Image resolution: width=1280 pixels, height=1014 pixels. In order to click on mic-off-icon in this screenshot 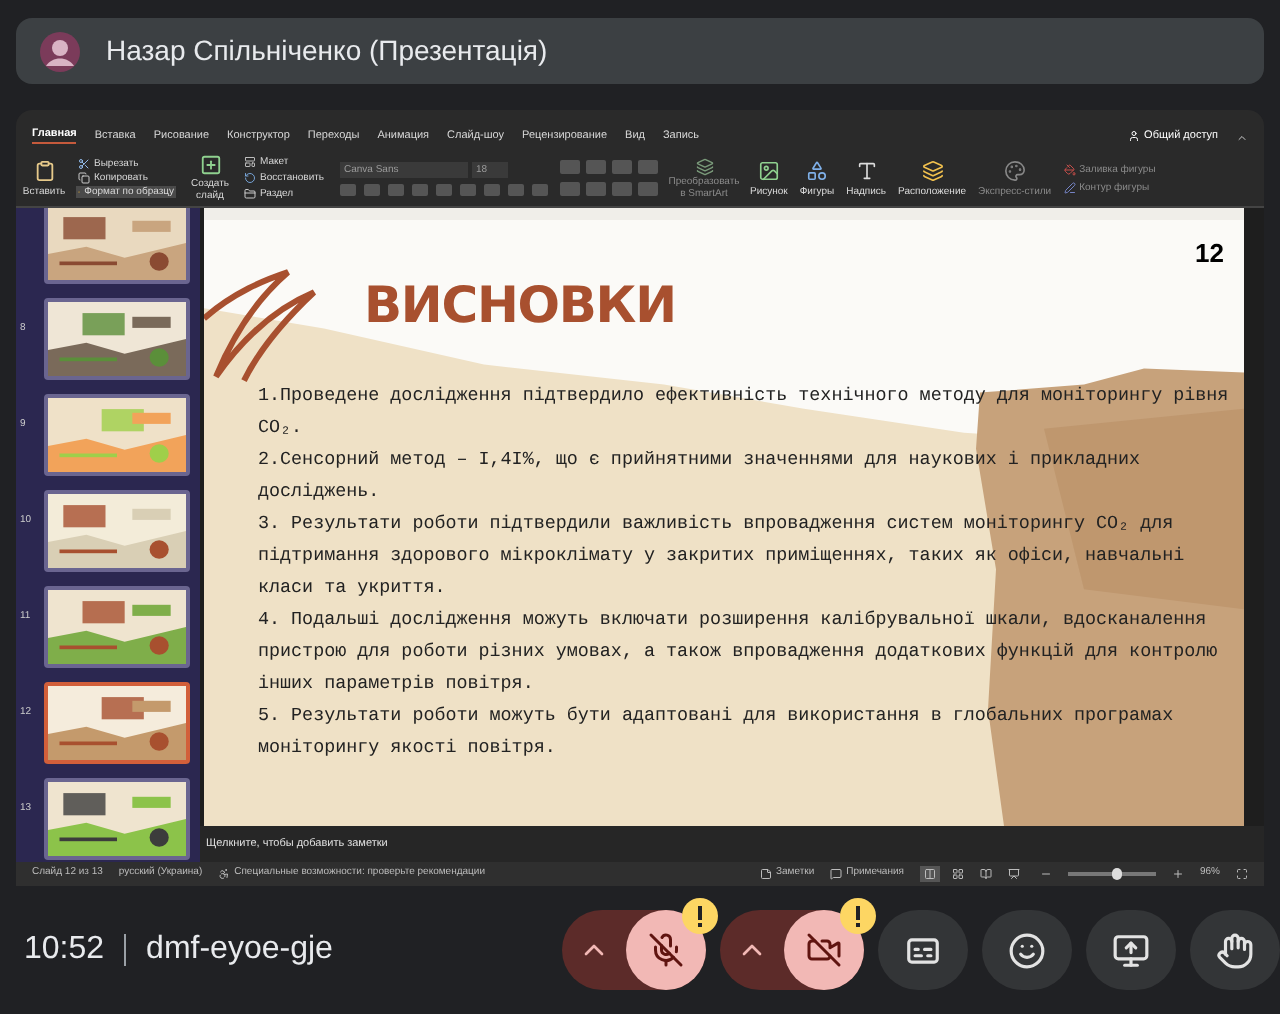, I will do `click(666, 950)`.